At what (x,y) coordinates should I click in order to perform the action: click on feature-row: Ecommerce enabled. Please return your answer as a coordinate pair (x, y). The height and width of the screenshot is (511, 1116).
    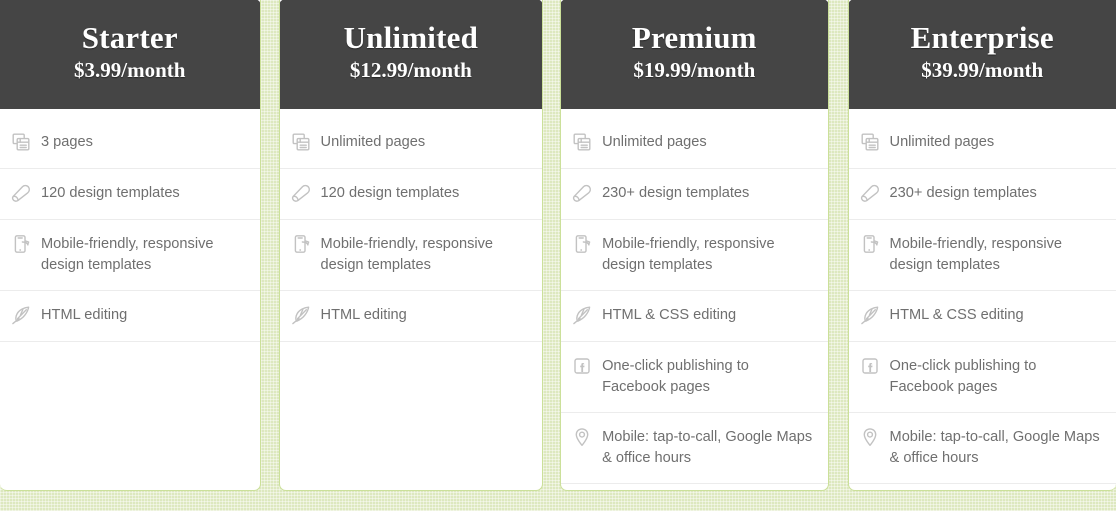
    Looking at the image, I should click on (982, 487).